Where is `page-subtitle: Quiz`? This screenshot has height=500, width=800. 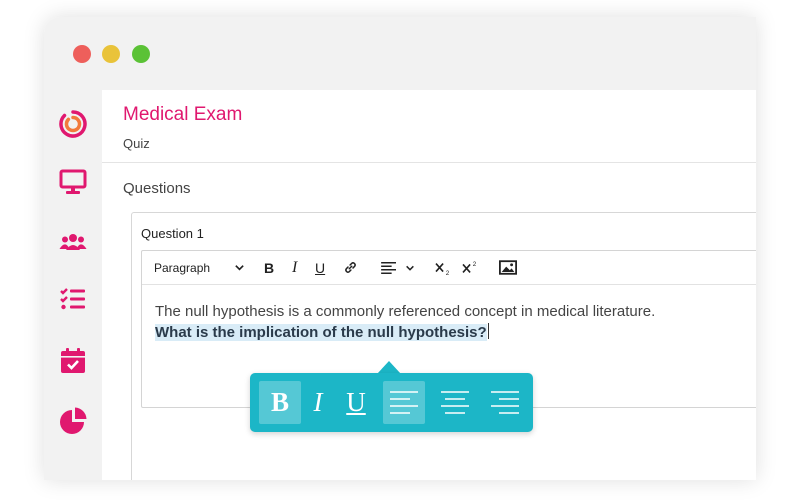
page-subtitle: Quiz is located at coordinates (136, 143).